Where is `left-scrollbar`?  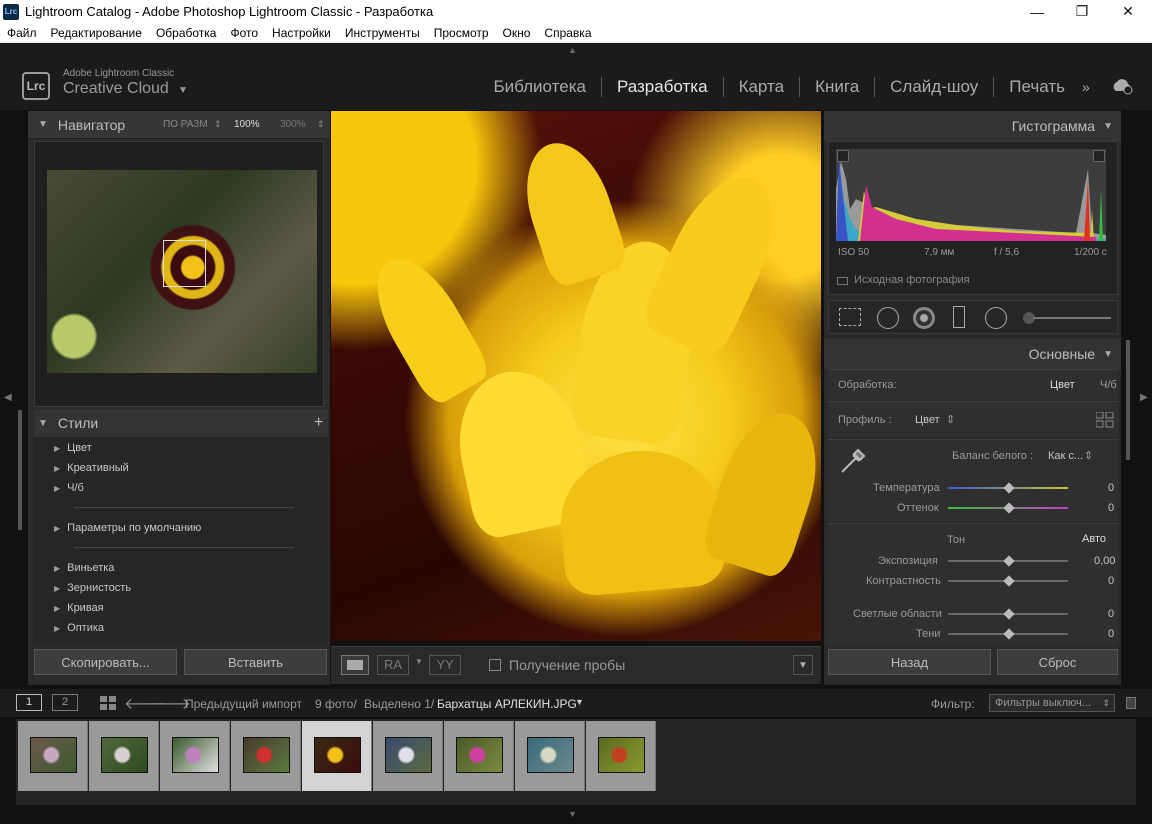
left-scrollbar is located at coordinates (20, 470).